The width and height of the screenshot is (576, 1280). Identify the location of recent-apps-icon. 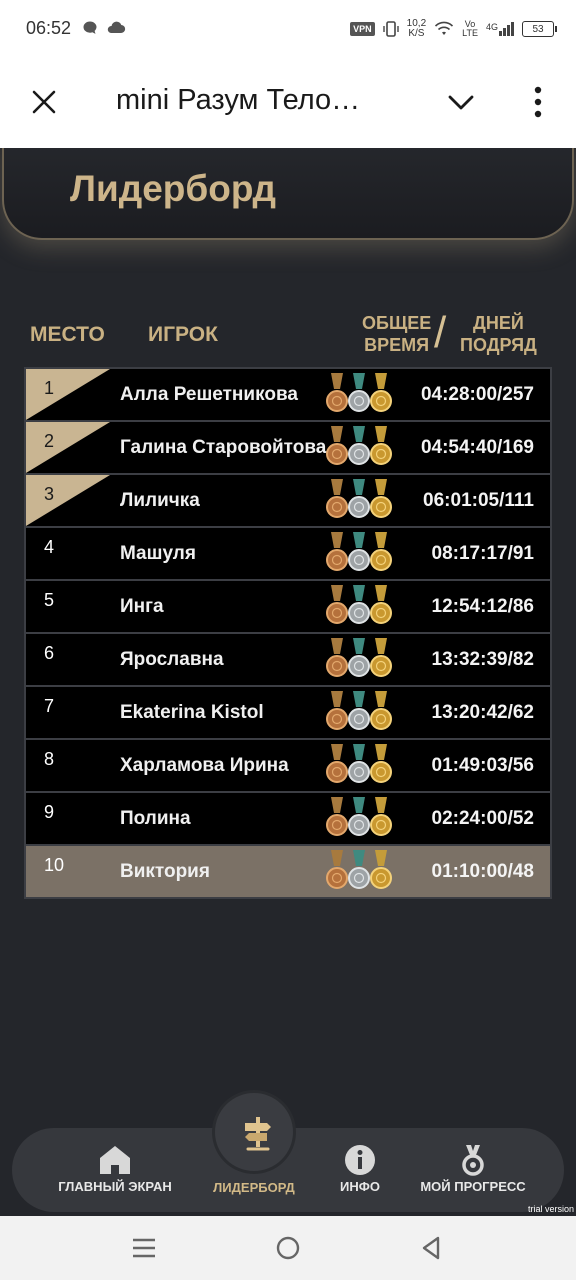
(144, 1248).